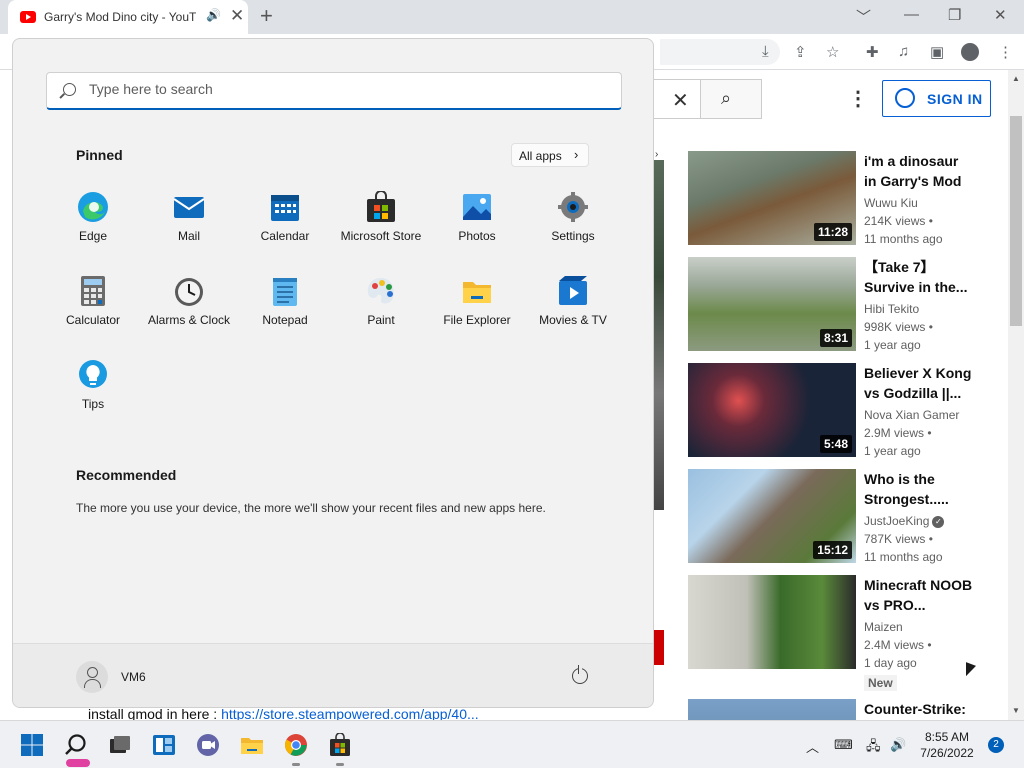 Image resolution: width=1024 pixels, height=768 pixels. I want to click on channel-name: Maizen, so click(883, 627).